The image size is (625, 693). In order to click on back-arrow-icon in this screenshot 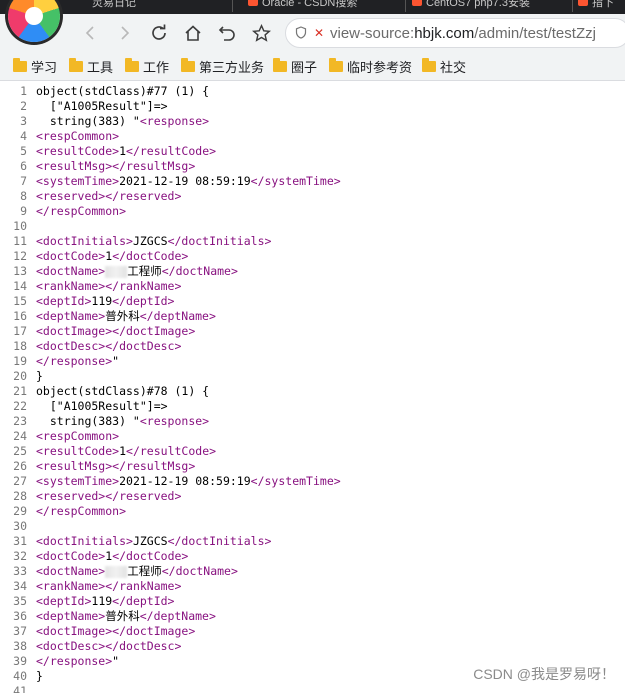, I will do `click(90, 33)`.